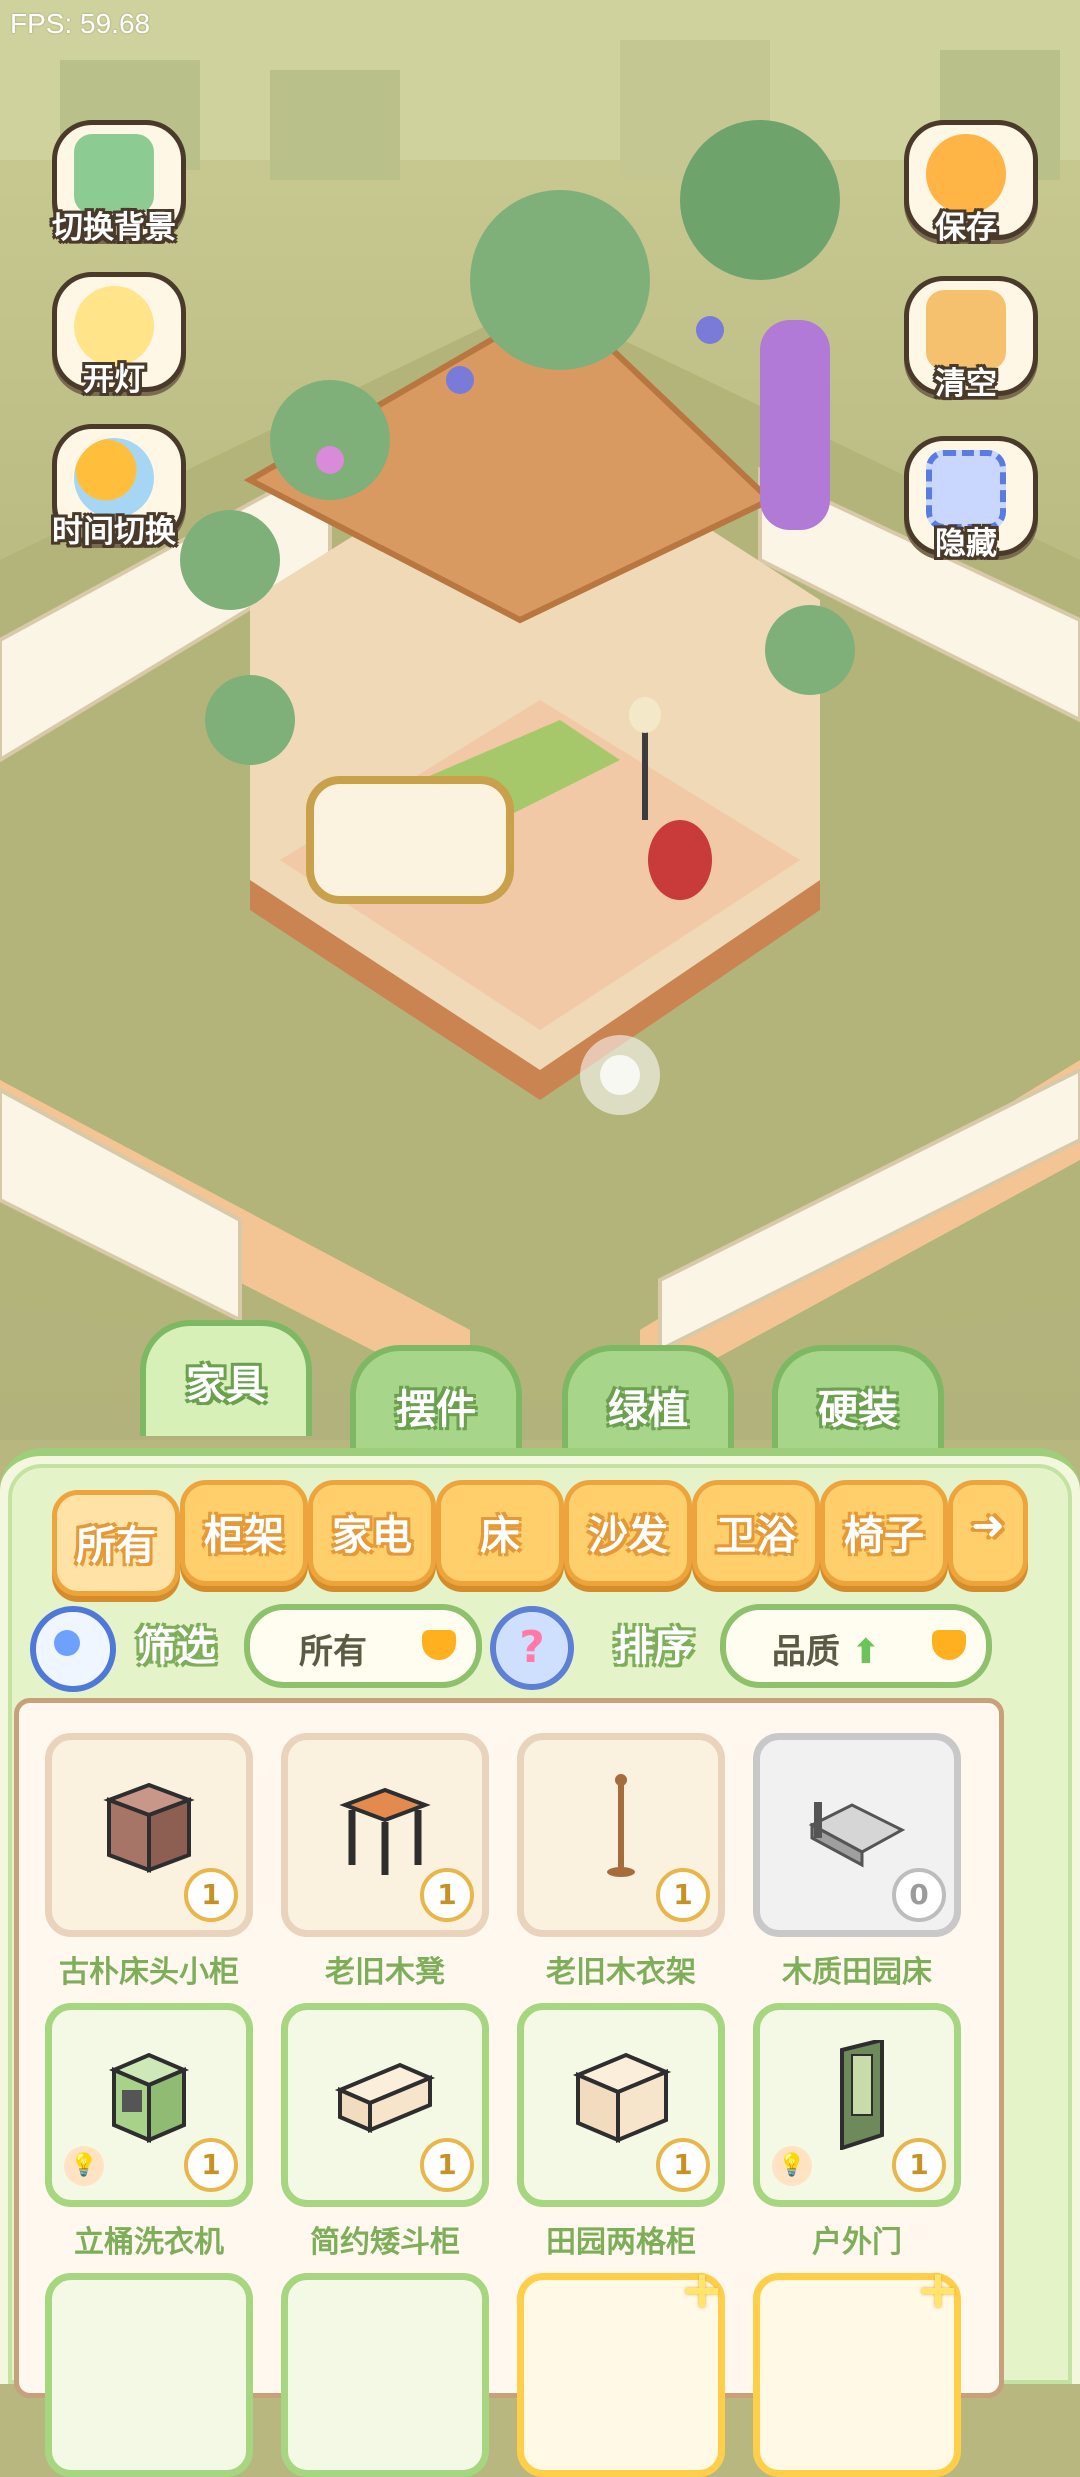 The image size is (1080, 2477). I want to click on category-bar: 所有 柜架 家电 床 沙发 卫浴 椅子 ➜, so click(542, 1538).